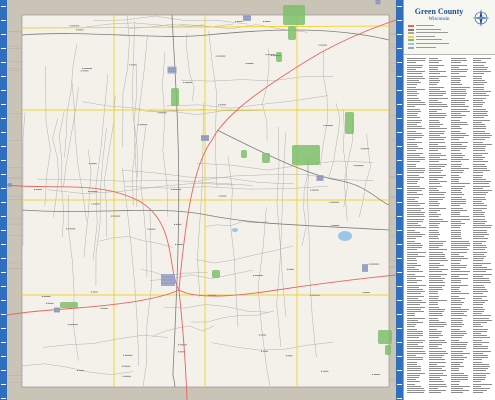 This screenshot has width=495, height=400. I want to click on legend-row, so click(438, 29).